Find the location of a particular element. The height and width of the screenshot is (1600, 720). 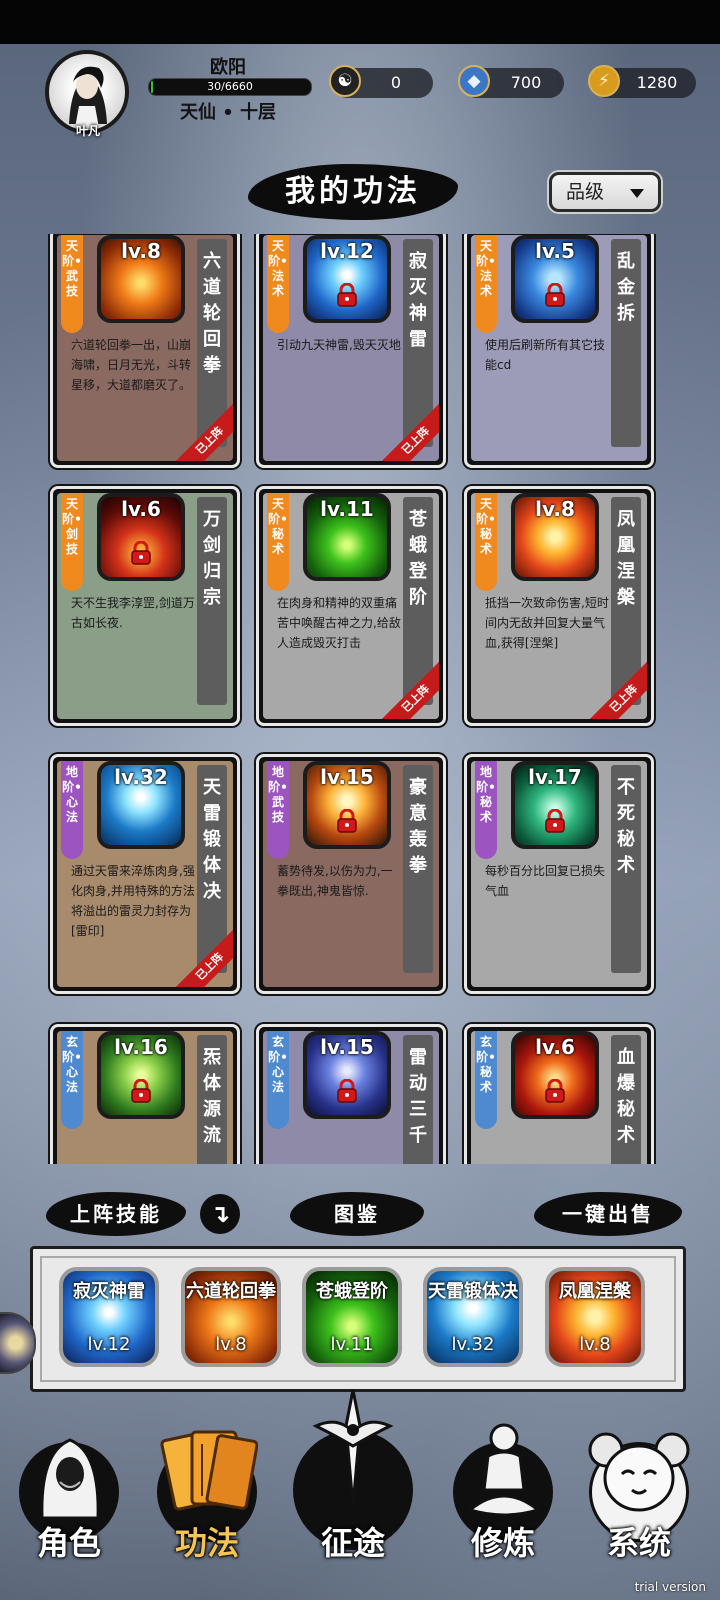

codex-label: 图鉴 is located at coordinates (357, 1214).